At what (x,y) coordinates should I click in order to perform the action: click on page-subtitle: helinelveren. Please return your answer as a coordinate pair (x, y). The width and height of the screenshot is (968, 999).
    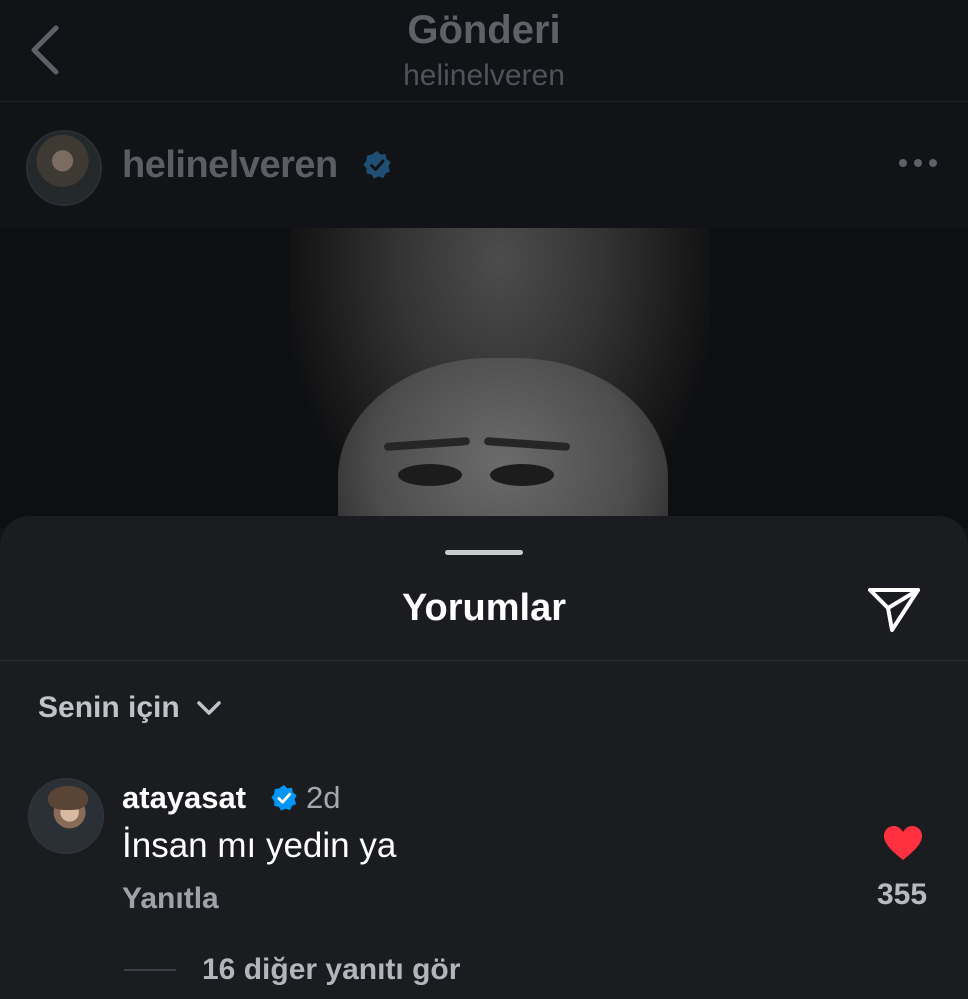
    Looking at the image, I should click on (484, 75).